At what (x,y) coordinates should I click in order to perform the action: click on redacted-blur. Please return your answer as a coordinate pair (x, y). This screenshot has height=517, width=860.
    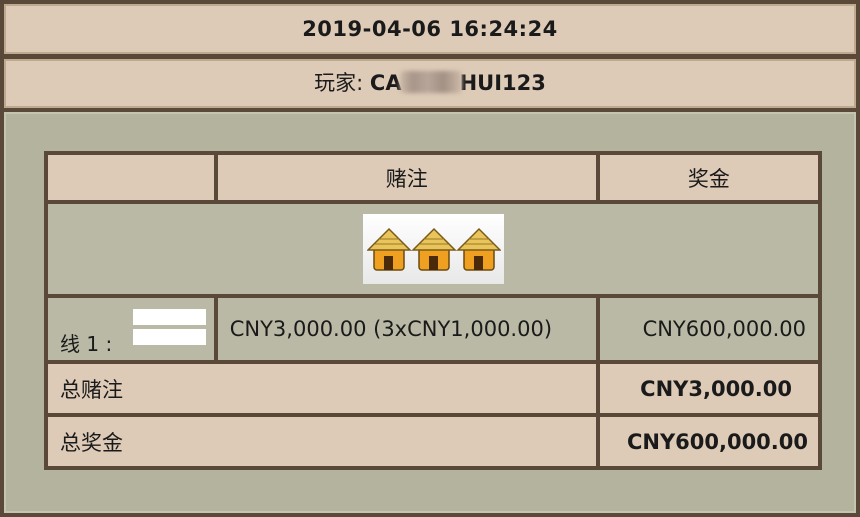
    Looking at the image, I should click on (430, 82).